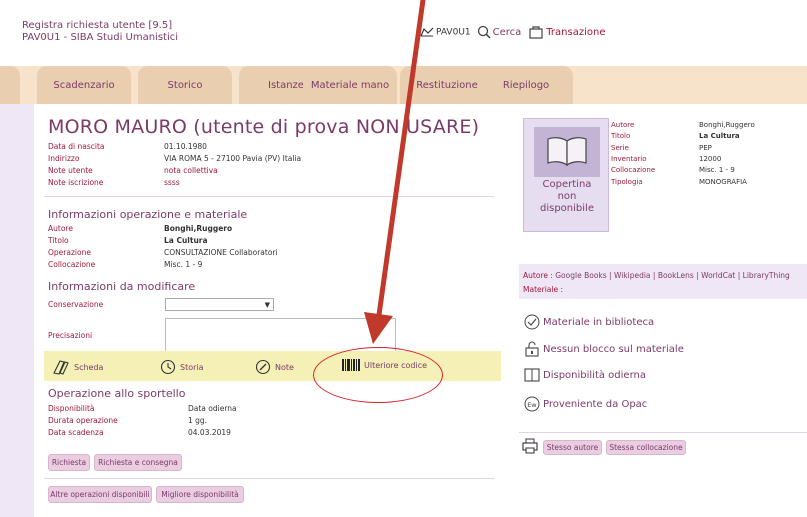 The image size is (807, 517). Describe the element at coordinates (138, 462) in the screenshot. I see `richiesta-consegna-button: Richiesta e consegna` at that location.